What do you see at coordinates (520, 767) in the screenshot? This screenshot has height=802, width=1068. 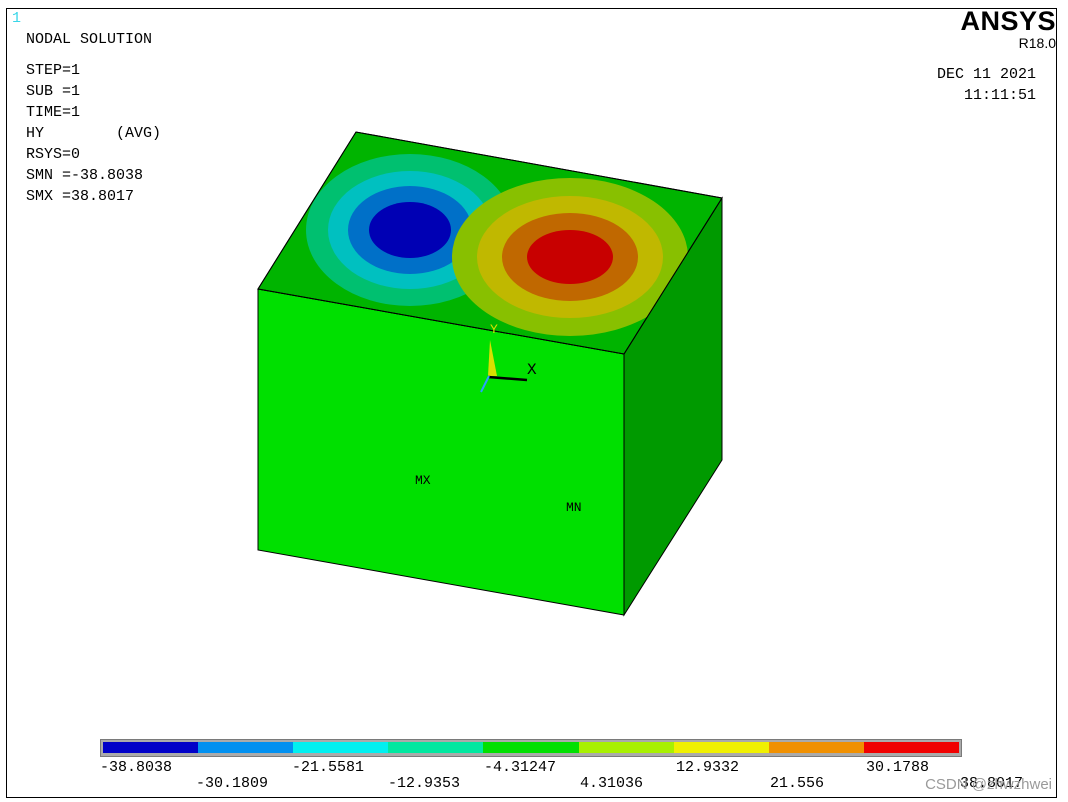 I see `legend-label: -4.31247` at bounding box center [520, 767].